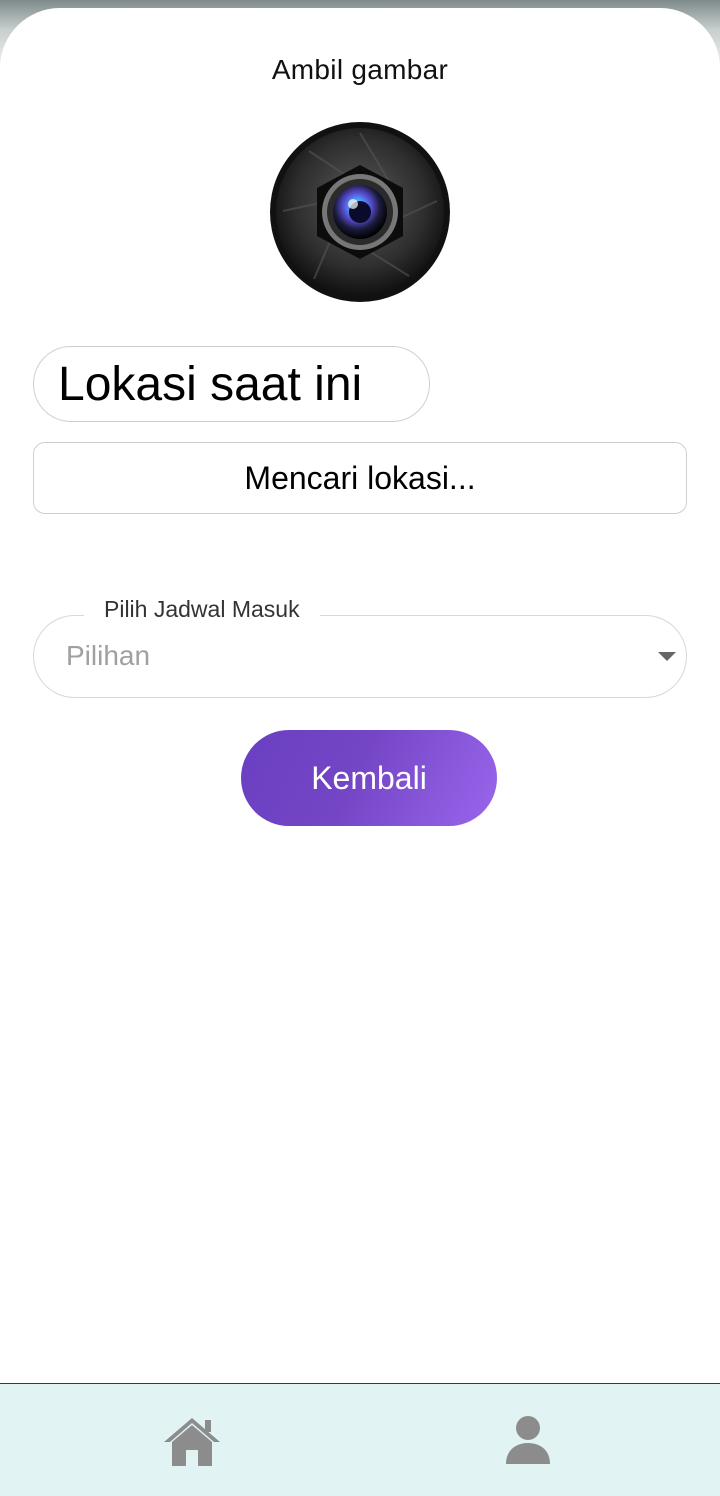 This screenshot has height=1496, width=720. I want to click on home-icon, so click(192, 1442).